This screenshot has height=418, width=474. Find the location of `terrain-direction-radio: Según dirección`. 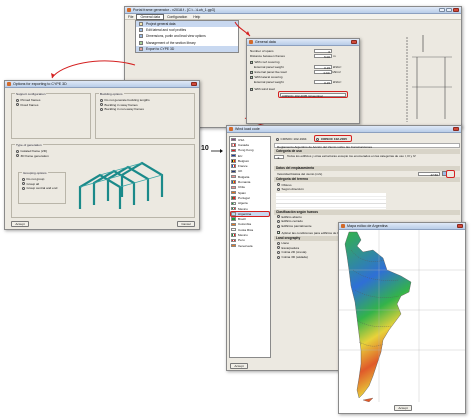

terrain-direction-radio: Según dirección is located at coordinates (367, 189).